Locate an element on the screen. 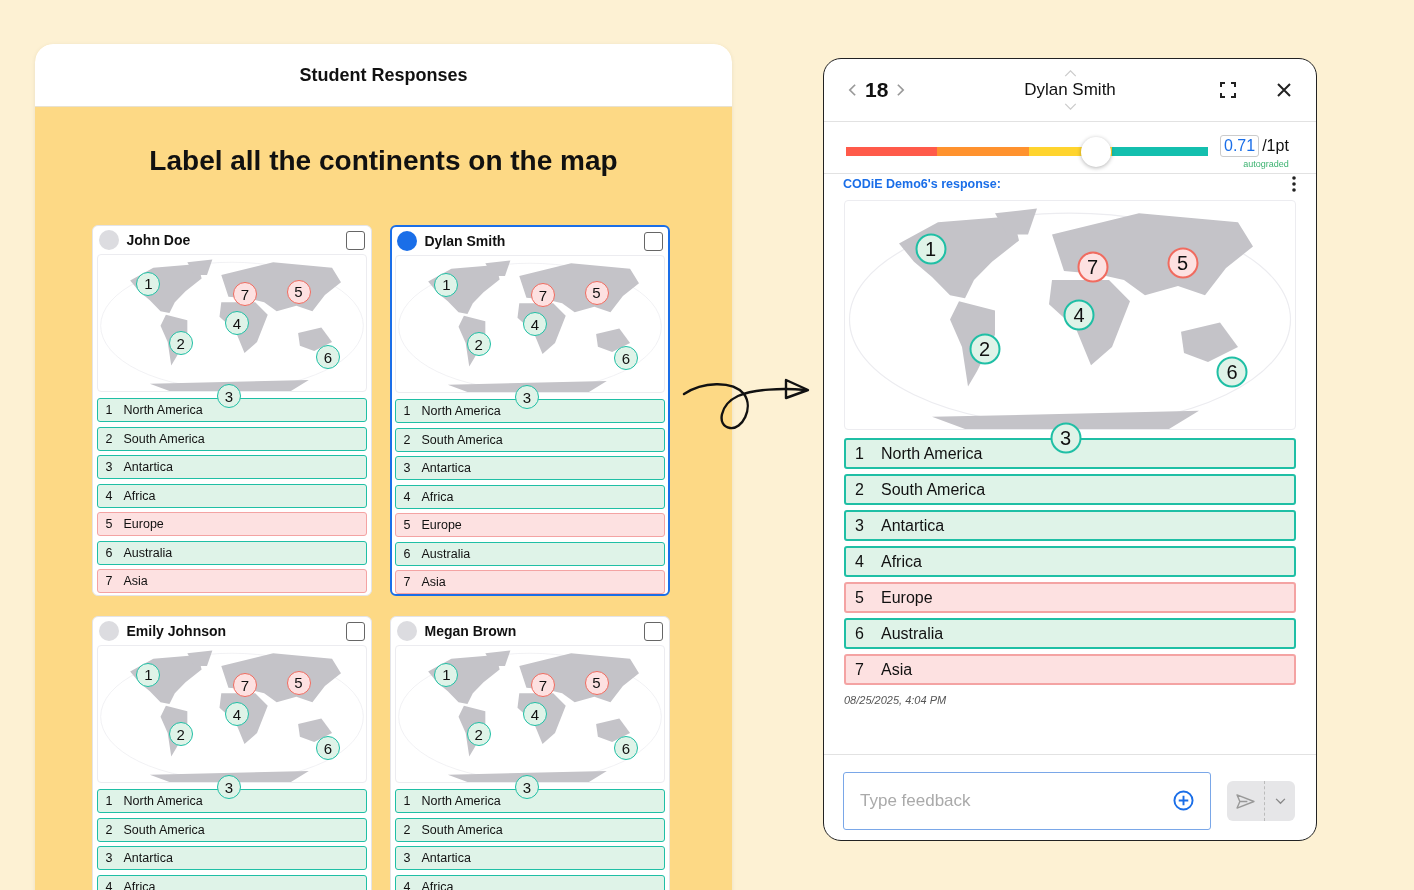 Image resolution: width=1414 pixels, height=890 pixels. student-name: Emily Johnson is located at coordinates (177, 631).